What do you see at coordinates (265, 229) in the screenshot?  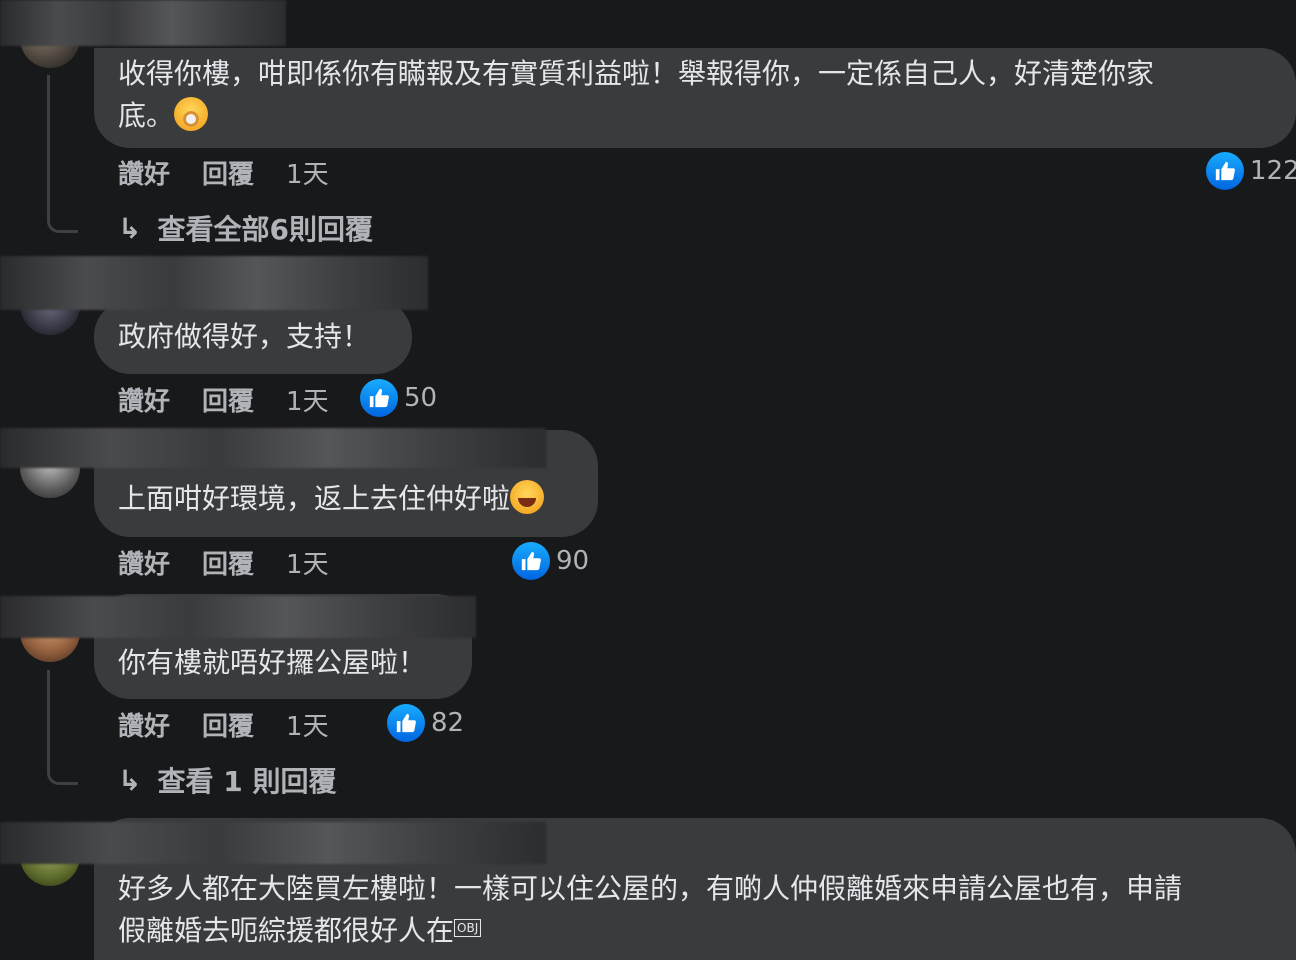 I see `view-replies-label: 查看全部6則回覆` at bounding box center [265, 229].